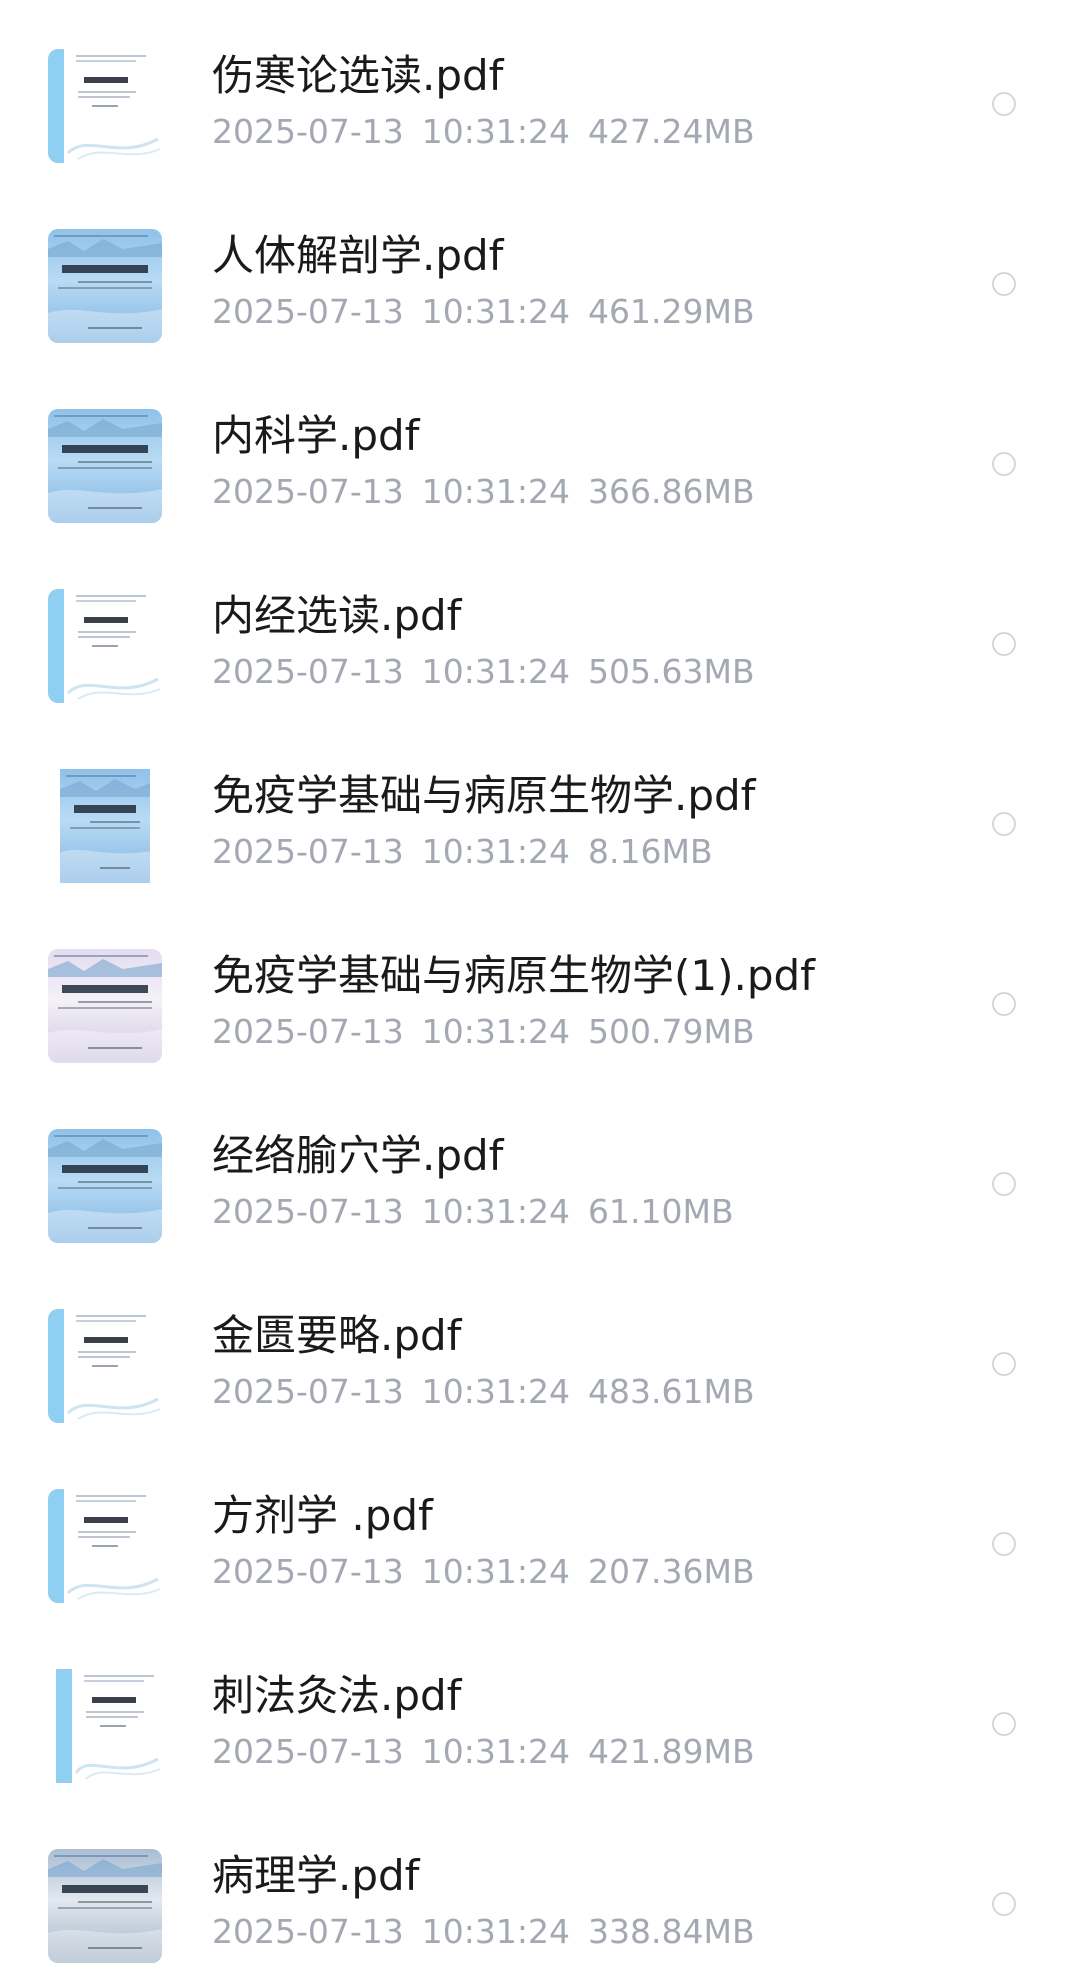  Describe the element at coordinates (540, 1169) in the screenshot. I see `file-row: 经络腧穴学.pdf 2025-07-13 10:31:24 61.10MB` at that location.